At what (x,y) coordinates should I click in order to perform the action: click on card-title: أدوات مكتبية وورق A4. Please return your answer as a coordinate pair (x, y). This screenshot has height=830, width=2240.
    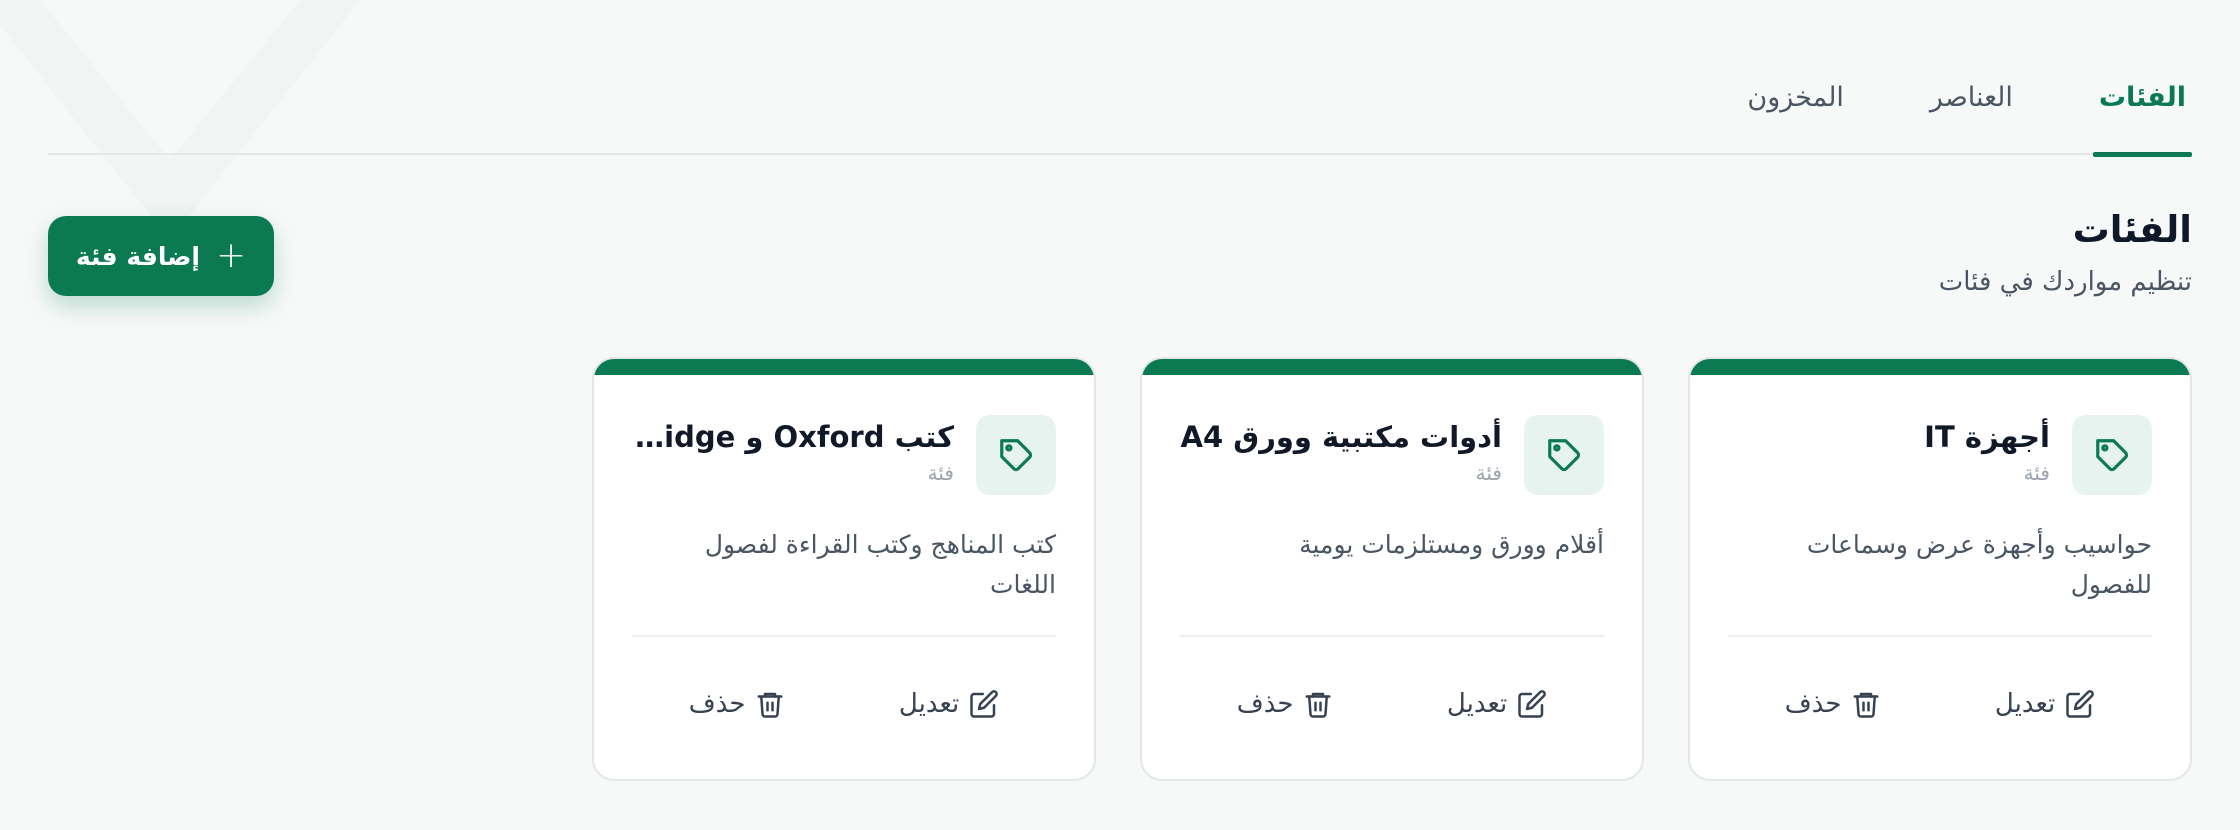
    Looking at the image, I should click on (1341, 437).